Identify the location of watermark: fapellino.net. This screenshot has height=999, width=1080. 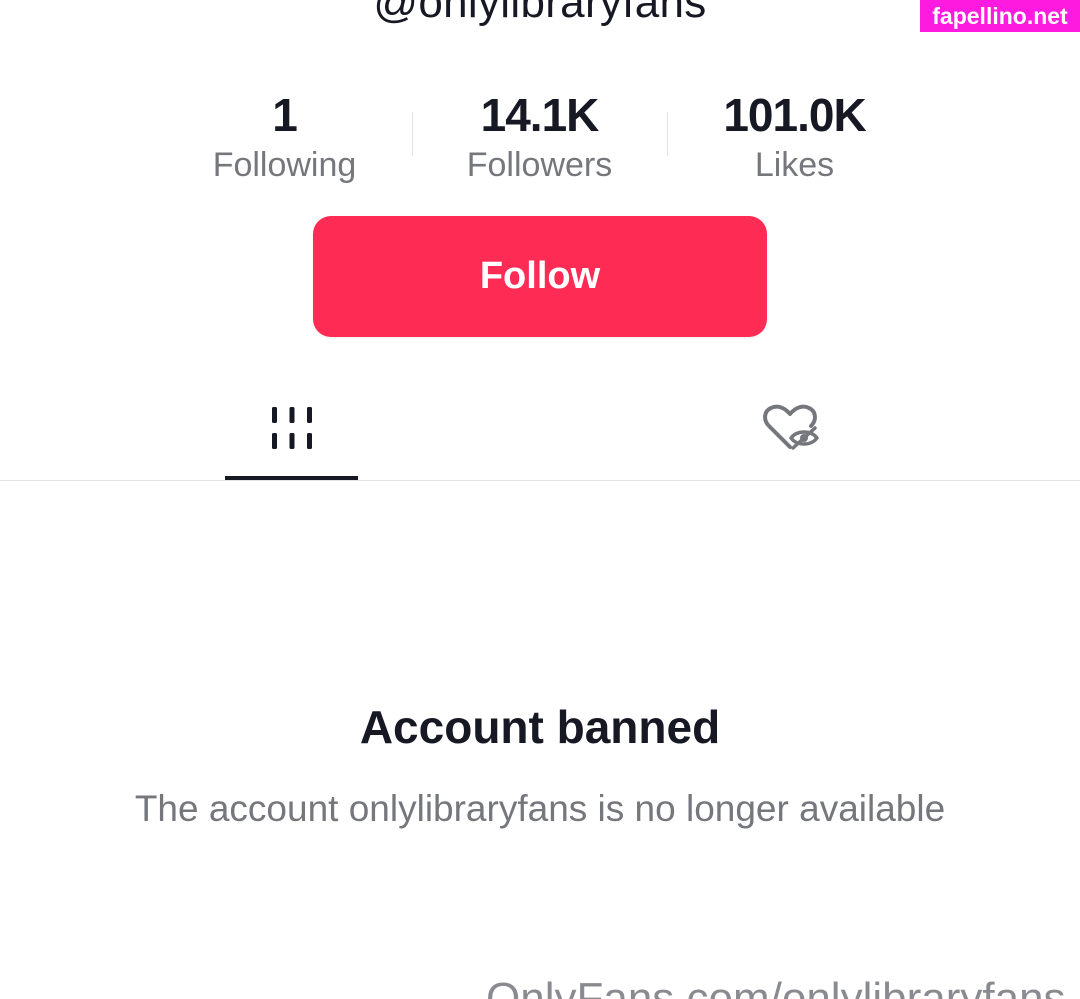
(1000, 16).